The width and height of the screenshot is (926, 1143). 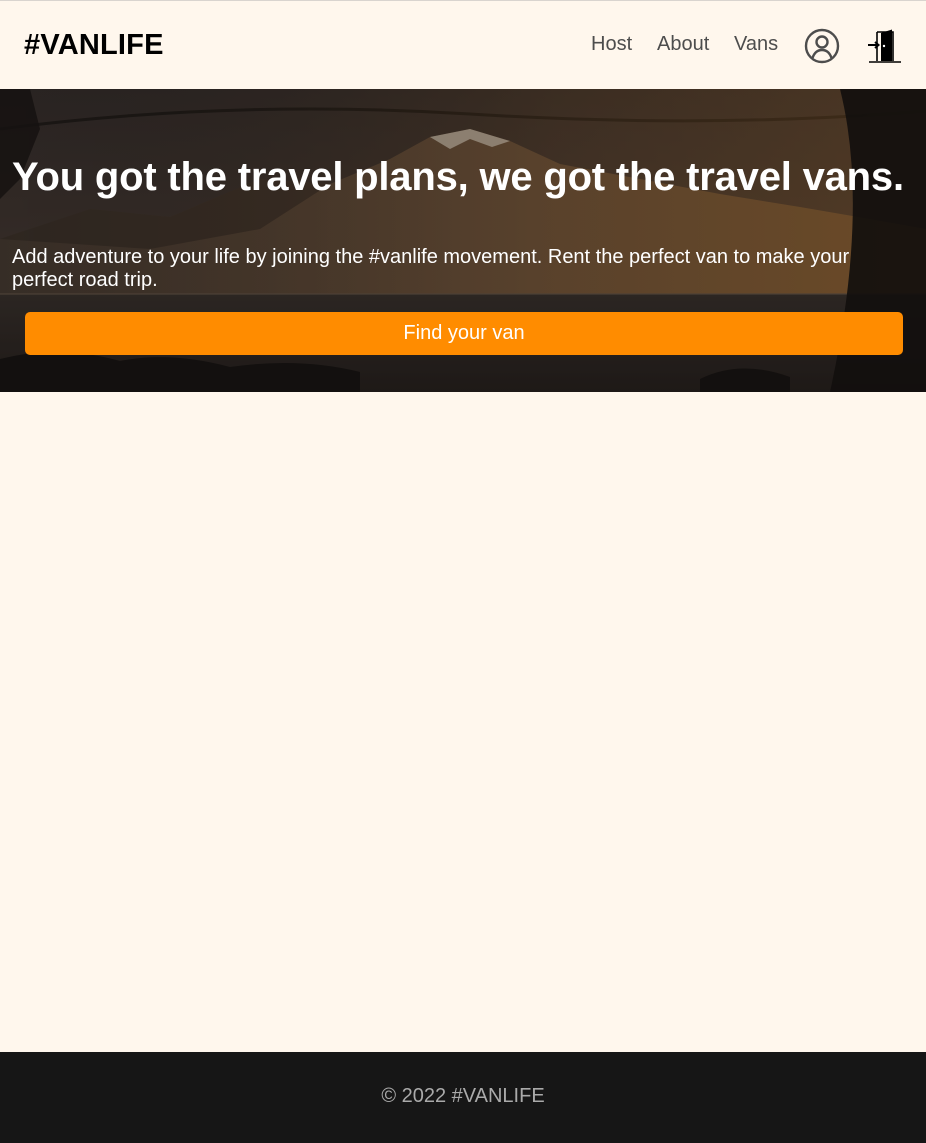 What do you see at coordinates (94, 45) in the screenshot?
I see `site-logo: #VANLIFE` at bounding box center [94, 45].